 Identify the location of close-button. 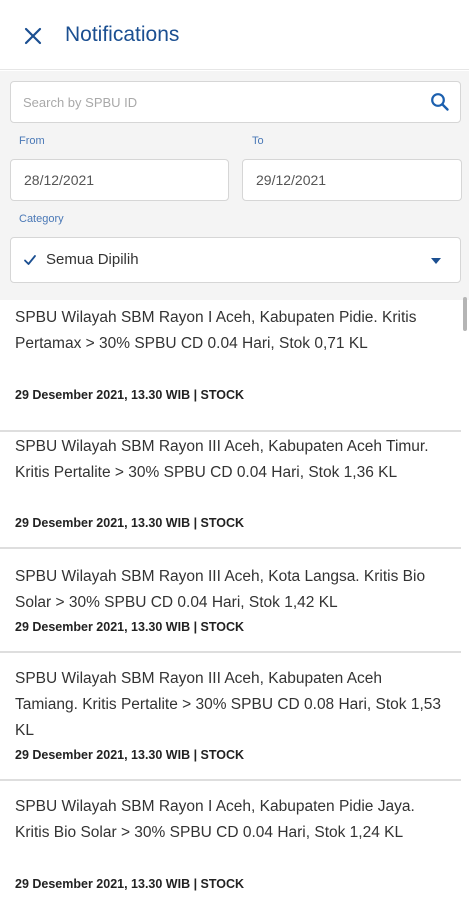
(33, 36).